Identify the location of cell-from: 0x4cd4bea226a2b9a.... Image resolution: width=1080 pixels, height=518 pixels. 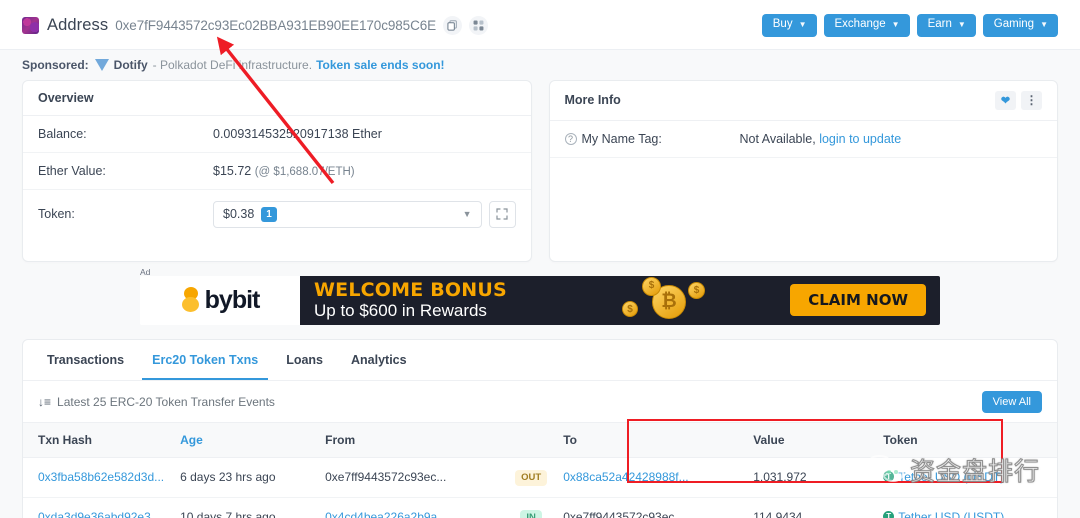
(412, 507).